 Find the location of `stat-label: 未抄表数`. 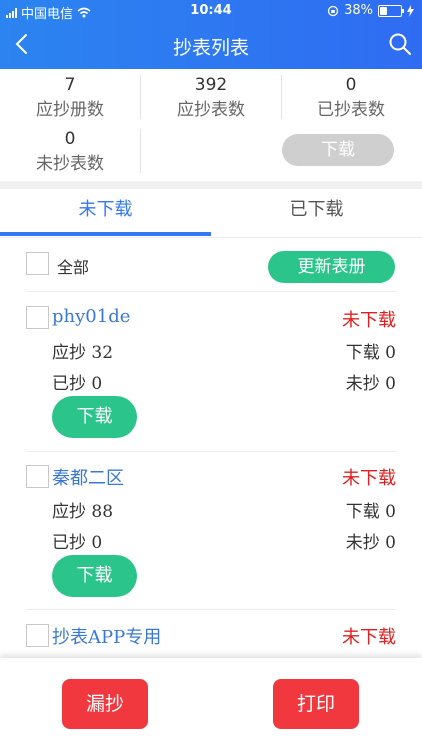

stat-label: 未抄表数 is located at coordinates (70, 164).